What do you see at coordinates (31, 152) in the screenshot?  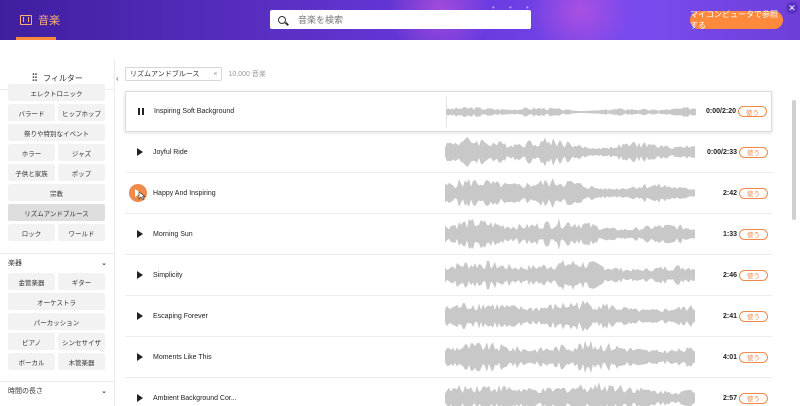 I see `filter-tag: ホラー` at bounding box center [31, 152].